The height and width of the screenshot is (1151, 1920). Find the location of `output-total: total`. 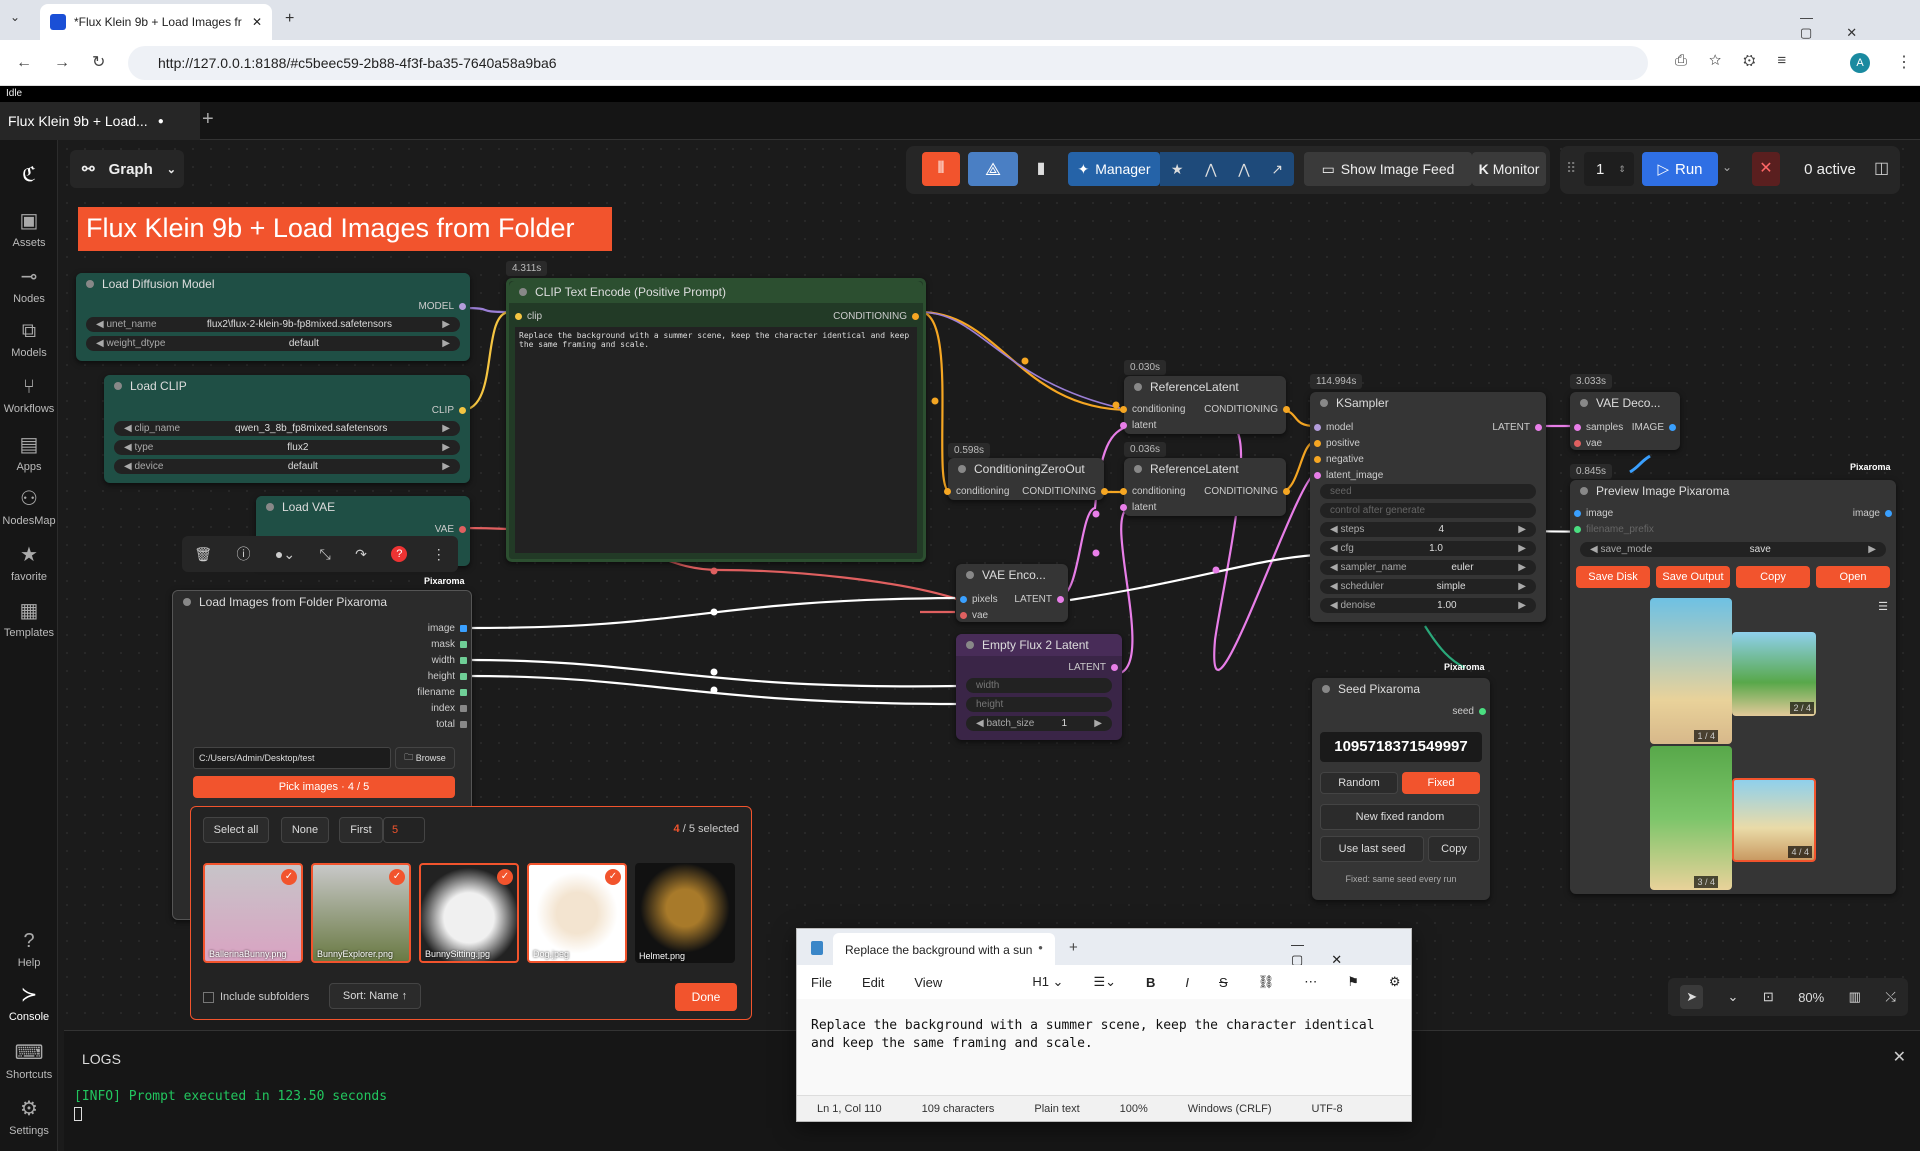

output-total: total is located at coordinates (451, 724).